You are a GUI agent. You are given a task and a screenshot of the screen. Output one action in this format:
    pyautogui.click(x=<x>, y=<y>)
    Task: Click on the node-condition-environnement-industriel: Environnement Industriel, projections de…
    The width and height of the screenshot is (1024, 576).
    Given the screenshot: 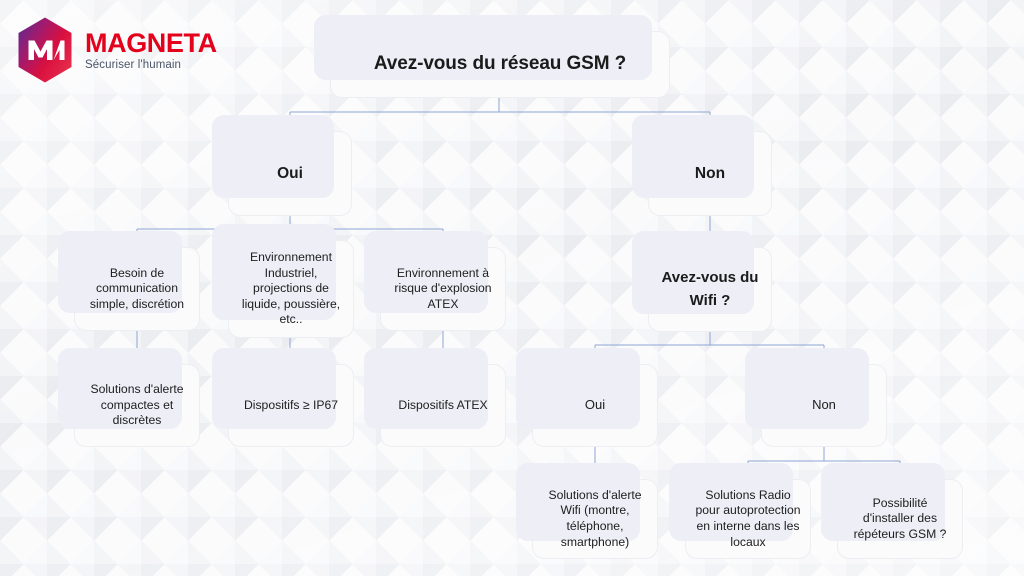 What is the action you would take?
    pyautogui.click(x=283, y=281)
    